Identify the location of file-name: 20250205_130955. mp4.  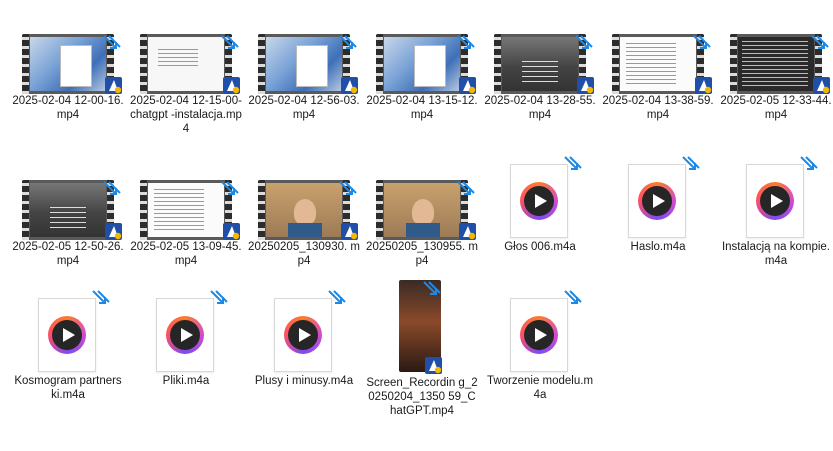
(422, 254).